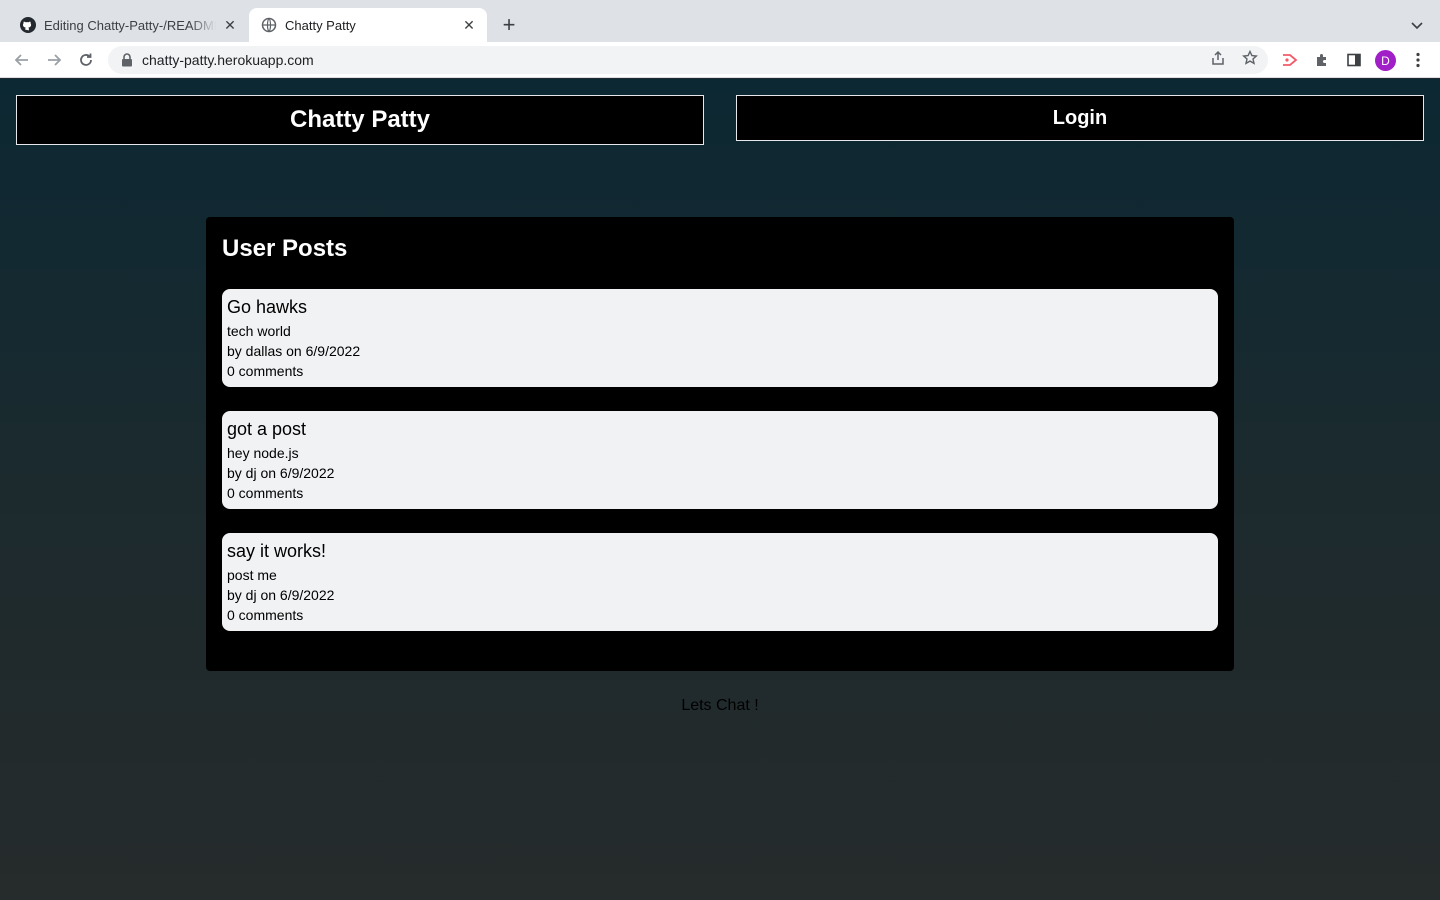 The width and height of the screenshot is (1440, 900). I want to click on share-icon, so click(1218, 58).